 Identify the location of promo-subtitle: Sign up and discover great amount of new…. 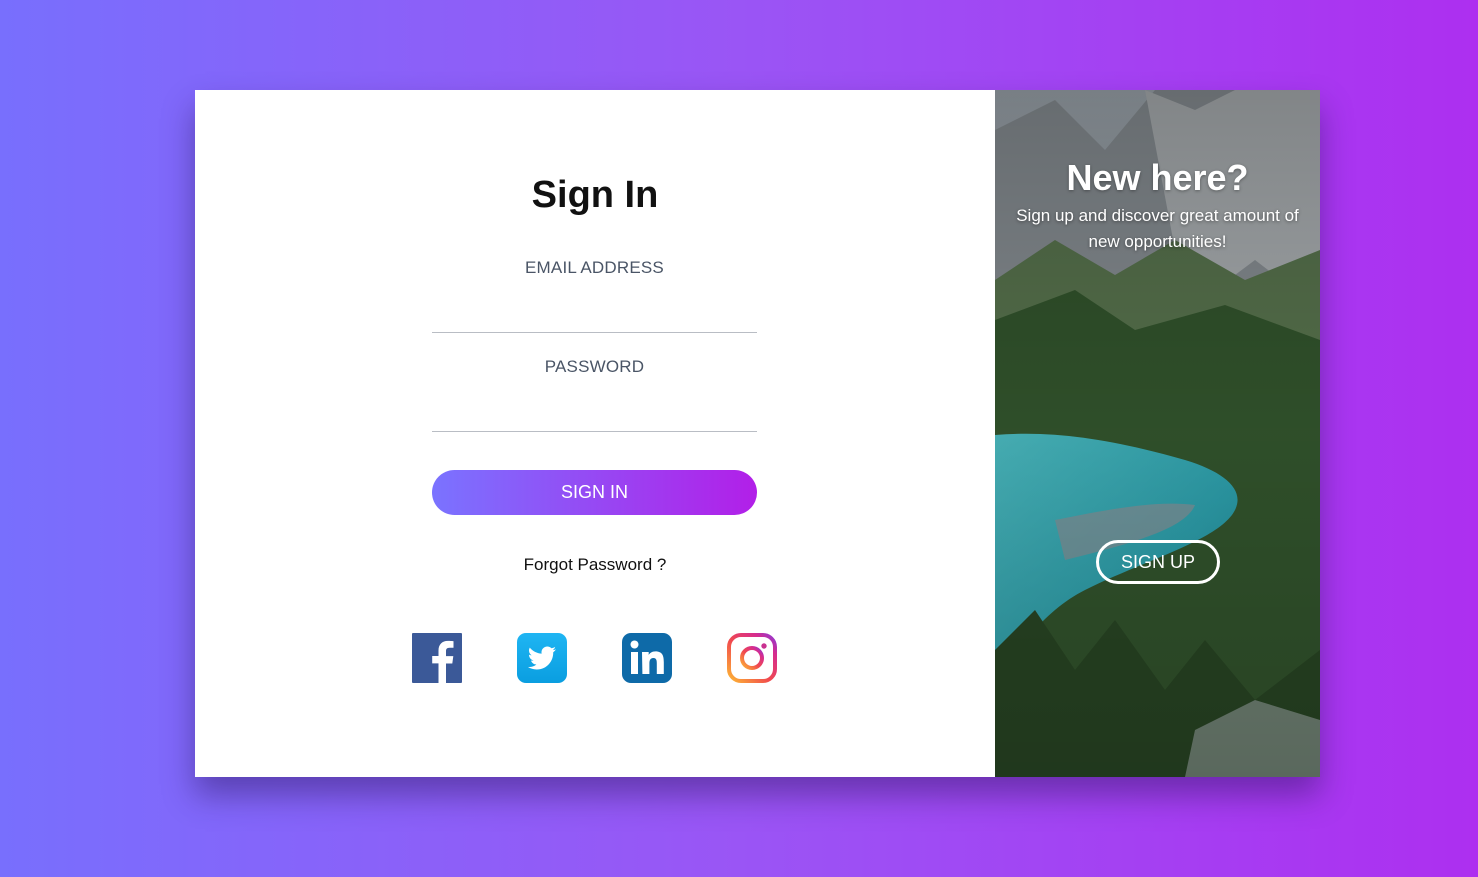
(1157, 228).